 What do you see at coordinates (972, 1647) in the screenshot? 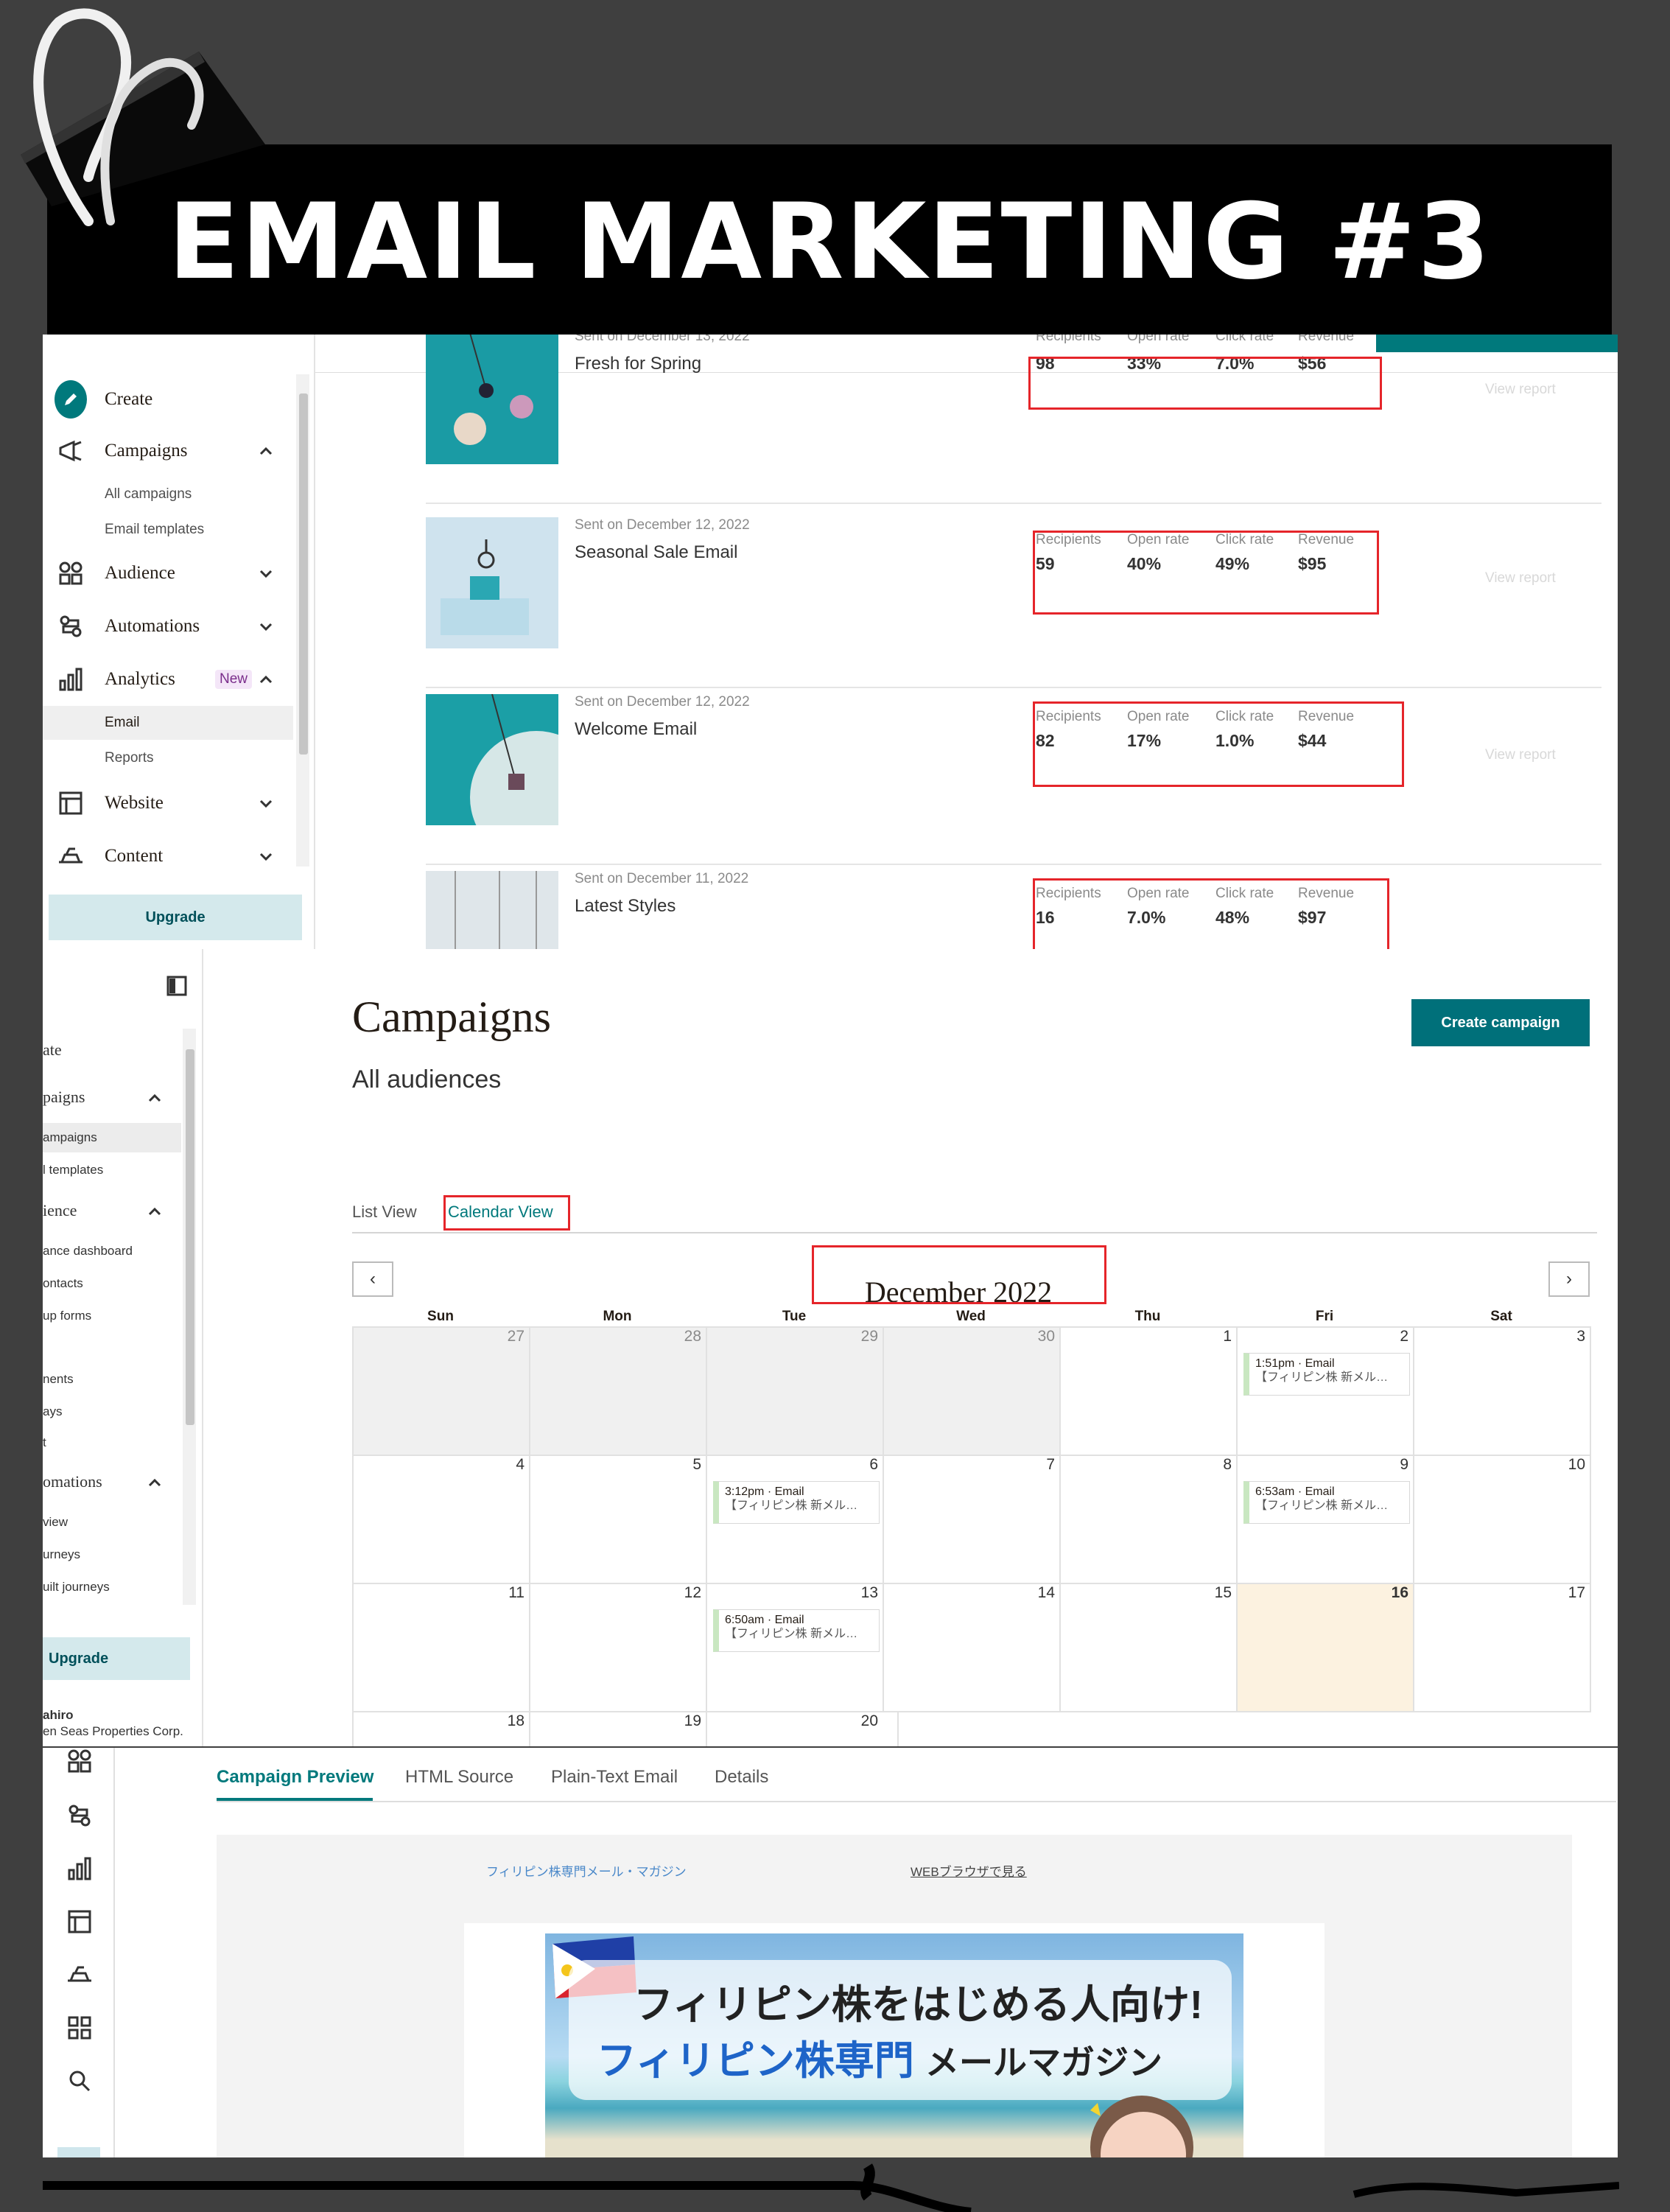
I see `calendar-day: 14` at bounding box center [972, 1647].